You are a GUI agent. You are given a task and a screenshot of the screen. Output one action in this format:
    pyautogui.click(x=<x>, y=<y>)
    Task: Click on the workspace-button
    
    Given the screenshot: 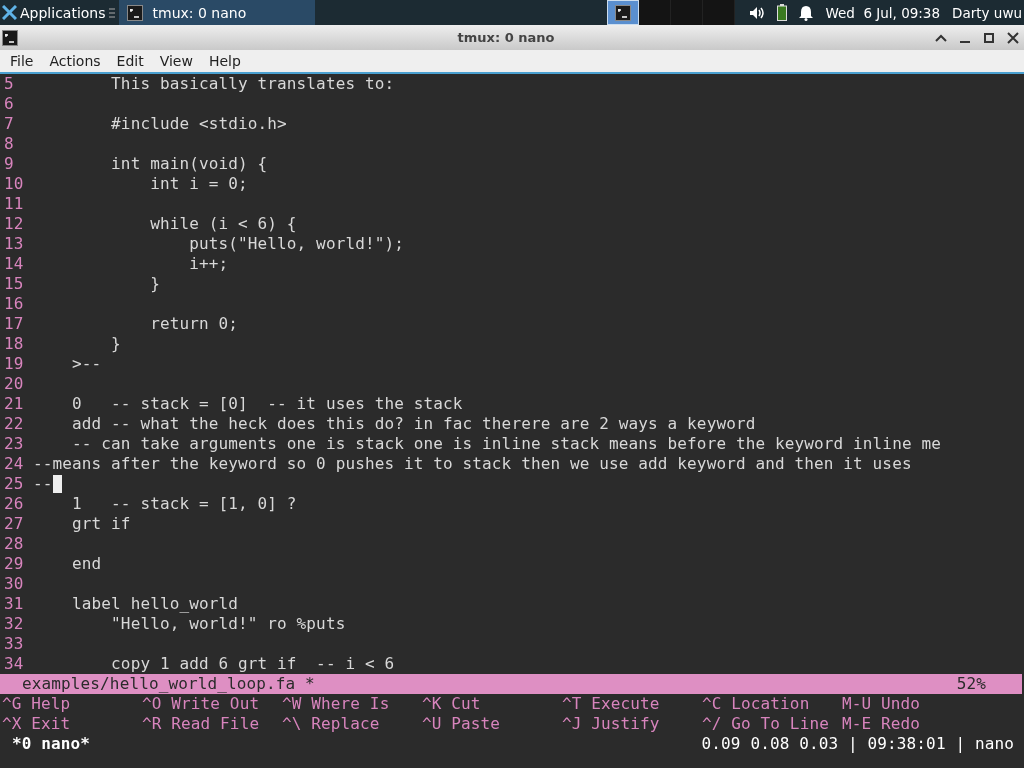 What is the action you would take?
    pyautogui.click(x=654, y=12)
    